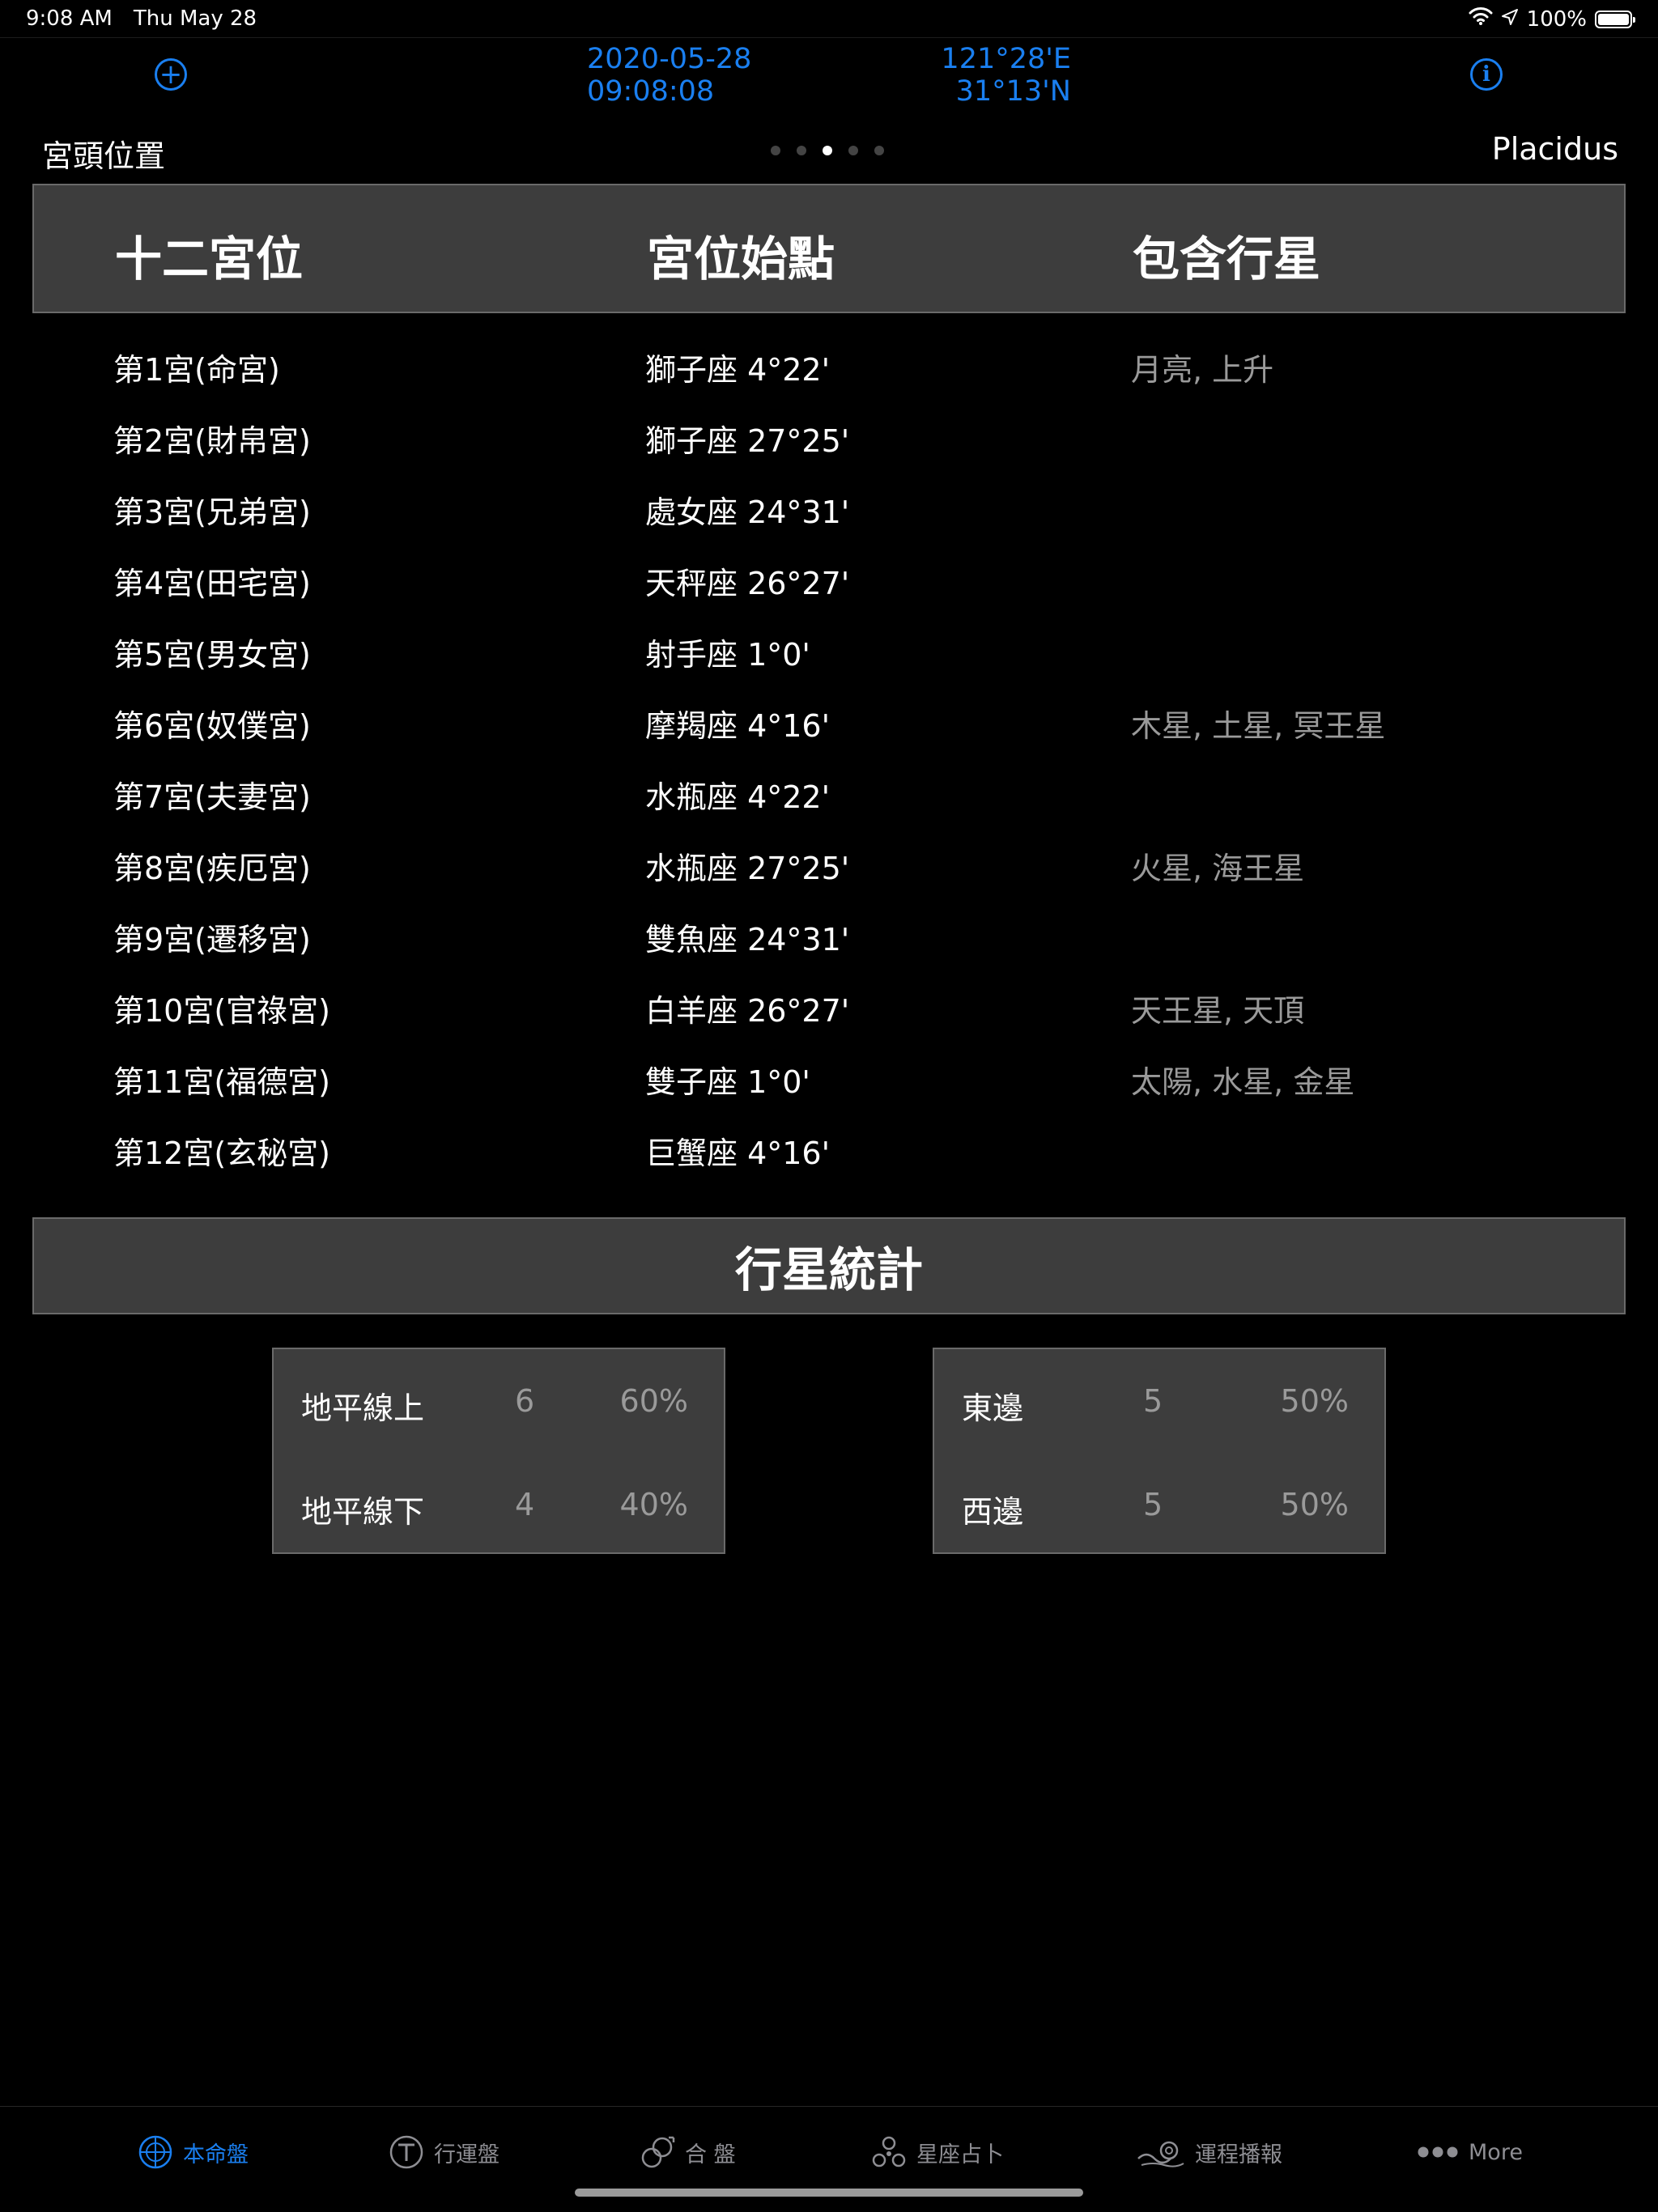 This screenshot has height=2212, width=1658. I want to click on house-name: 第3宮(兄弟宮), so click(212, 512).